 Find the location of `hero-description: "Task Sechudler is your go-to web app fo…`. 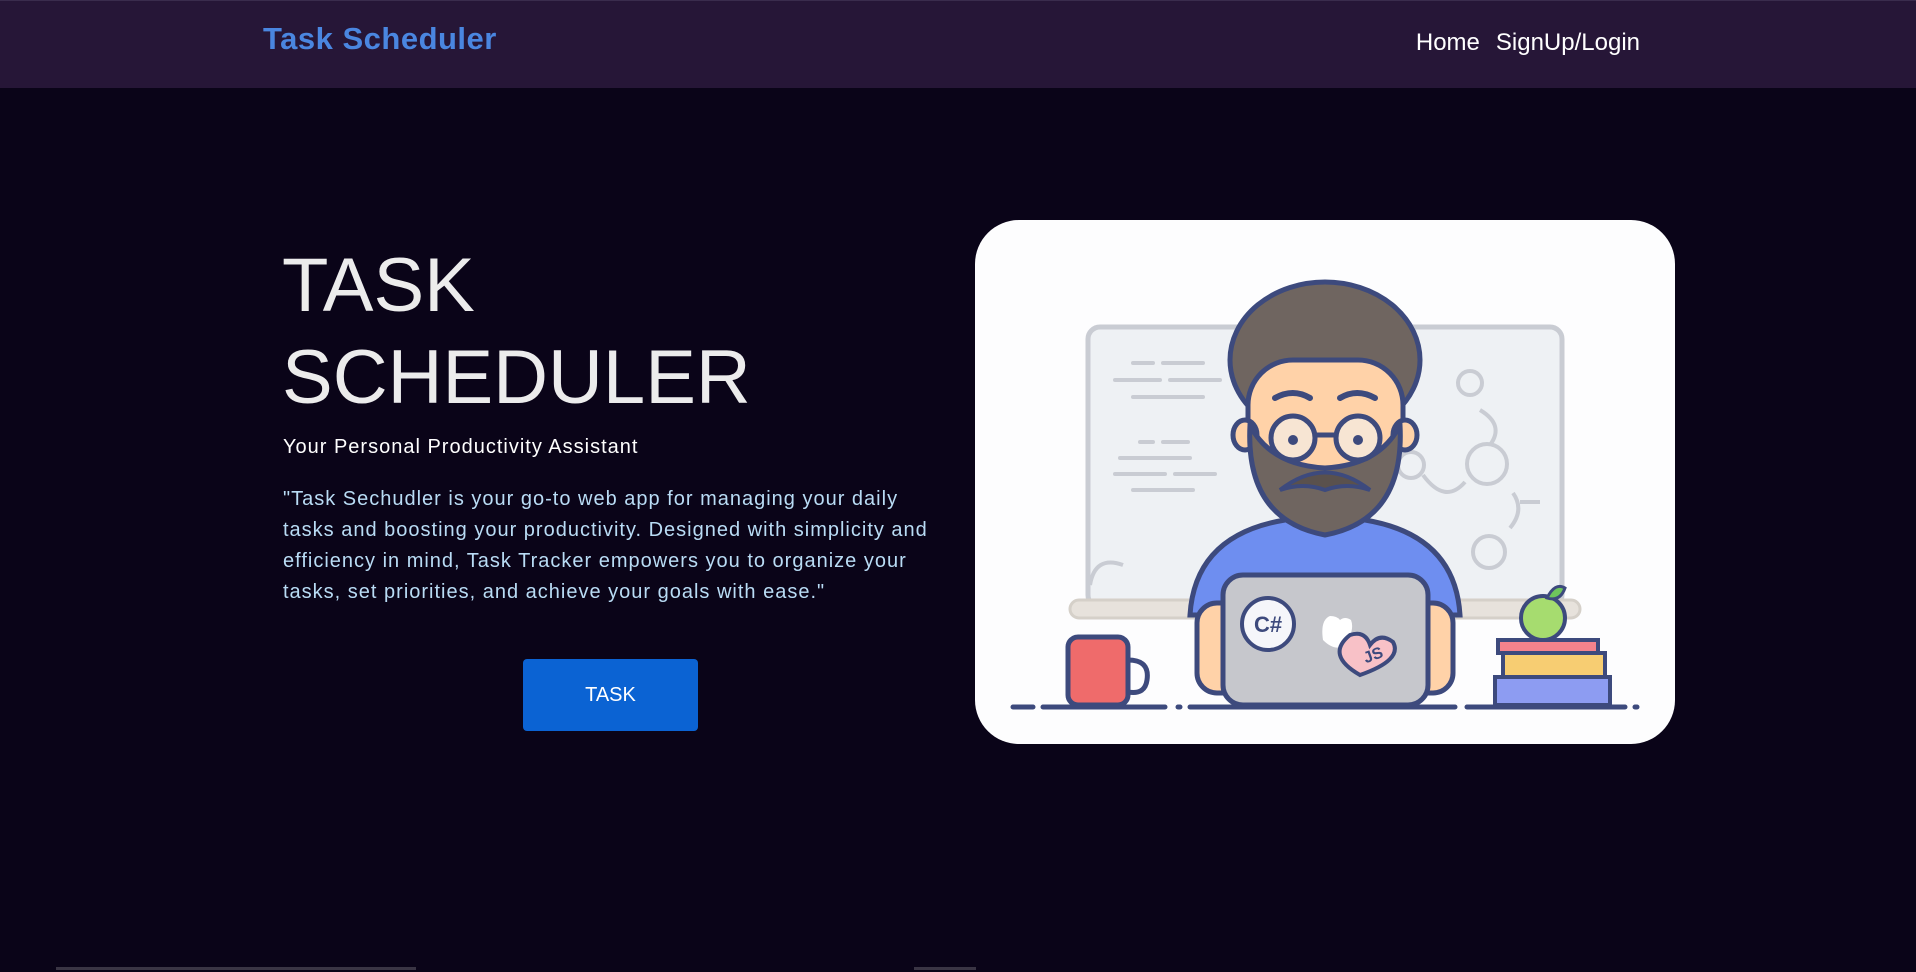

hero-description: "Task Sechudler is your go-to web app fo… is located at coordinates (605, 545).